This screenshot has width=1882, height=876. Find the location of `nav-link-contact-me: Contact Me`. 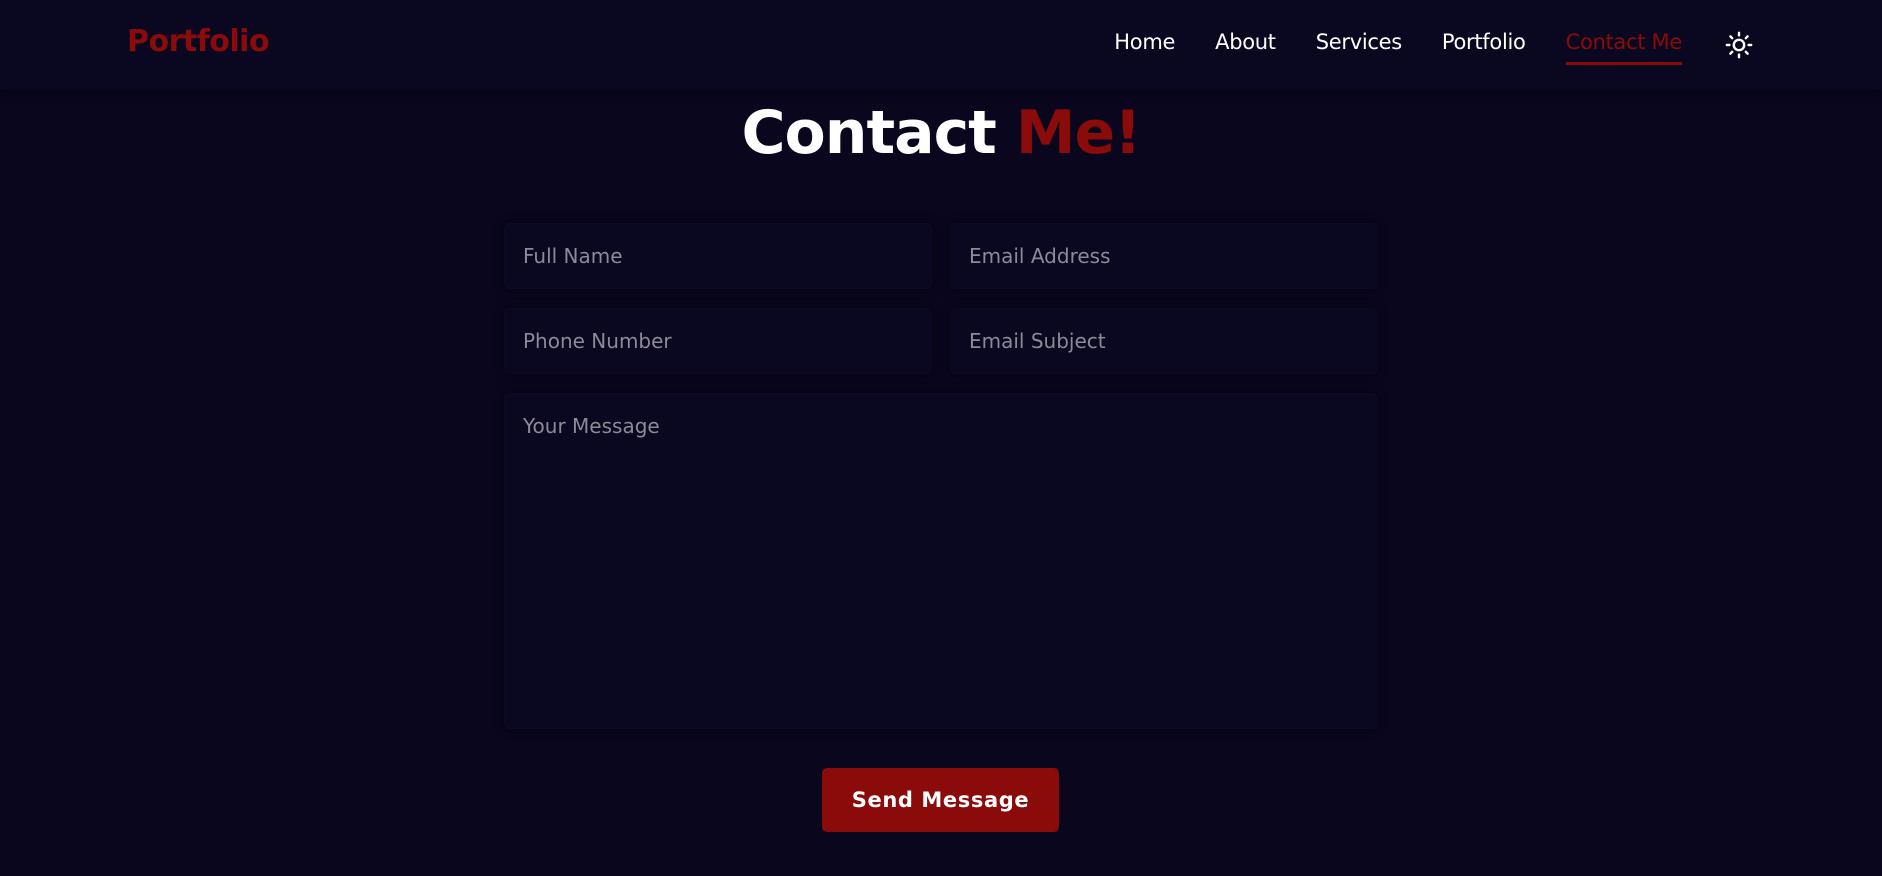

nav-link-contact-me: Contact Me is located at coordinates (1623, 47).